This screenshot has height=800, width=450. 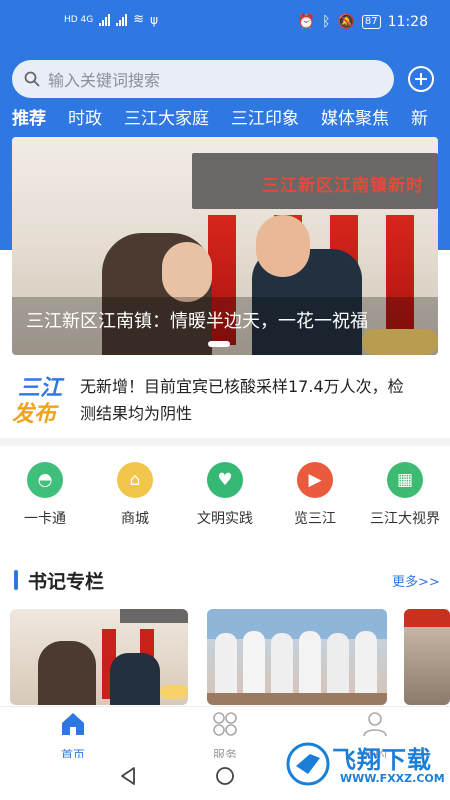 What do you see at coordinates (34, 414) in the screenshot?
I see `logo-text-bottom: 发布` at bounding box center [34, 414].